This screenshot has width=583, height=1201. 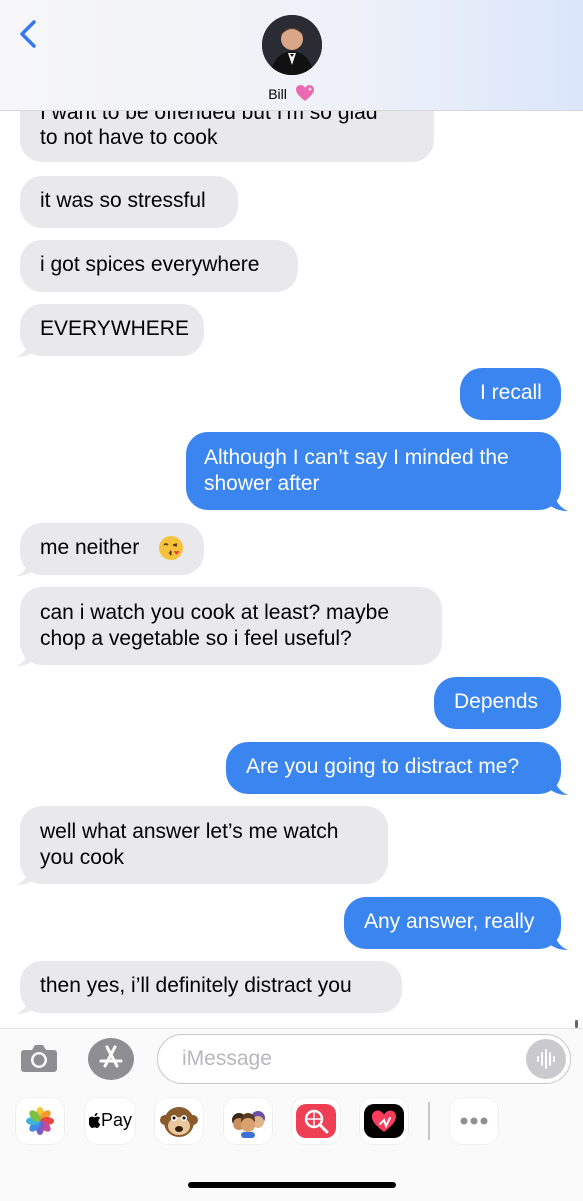 What do you see at coordinates (215, 612) in the screenshot?
I see `message-text: can i watch you cook at least? maybe` at bounding box center [215, 612].